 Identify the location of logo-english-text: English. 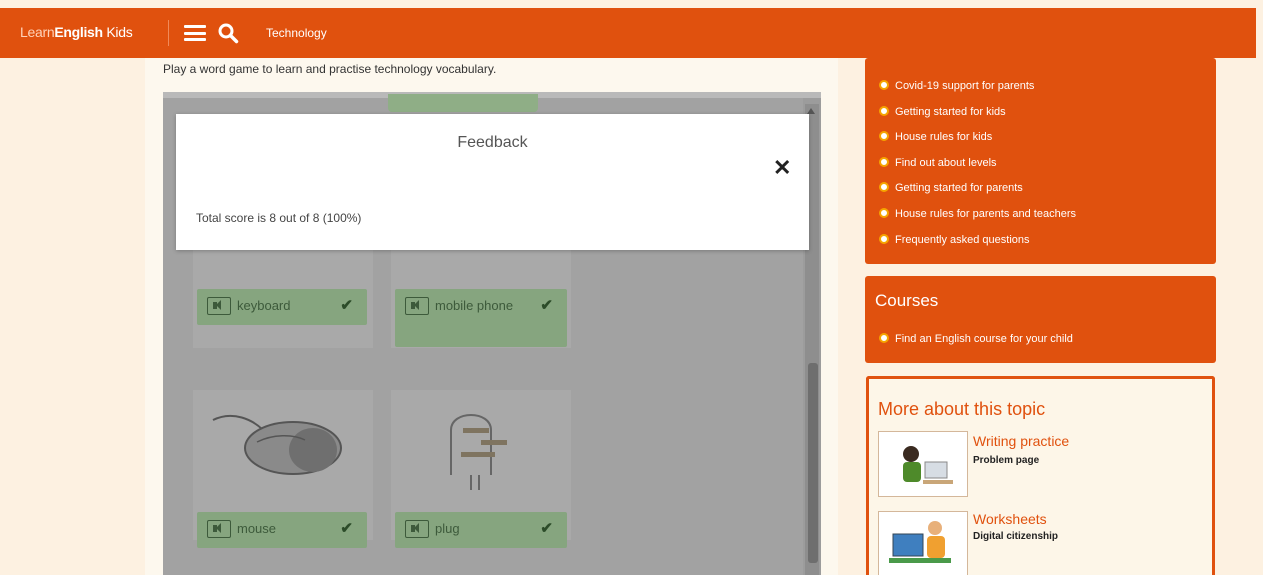
(78, 32).